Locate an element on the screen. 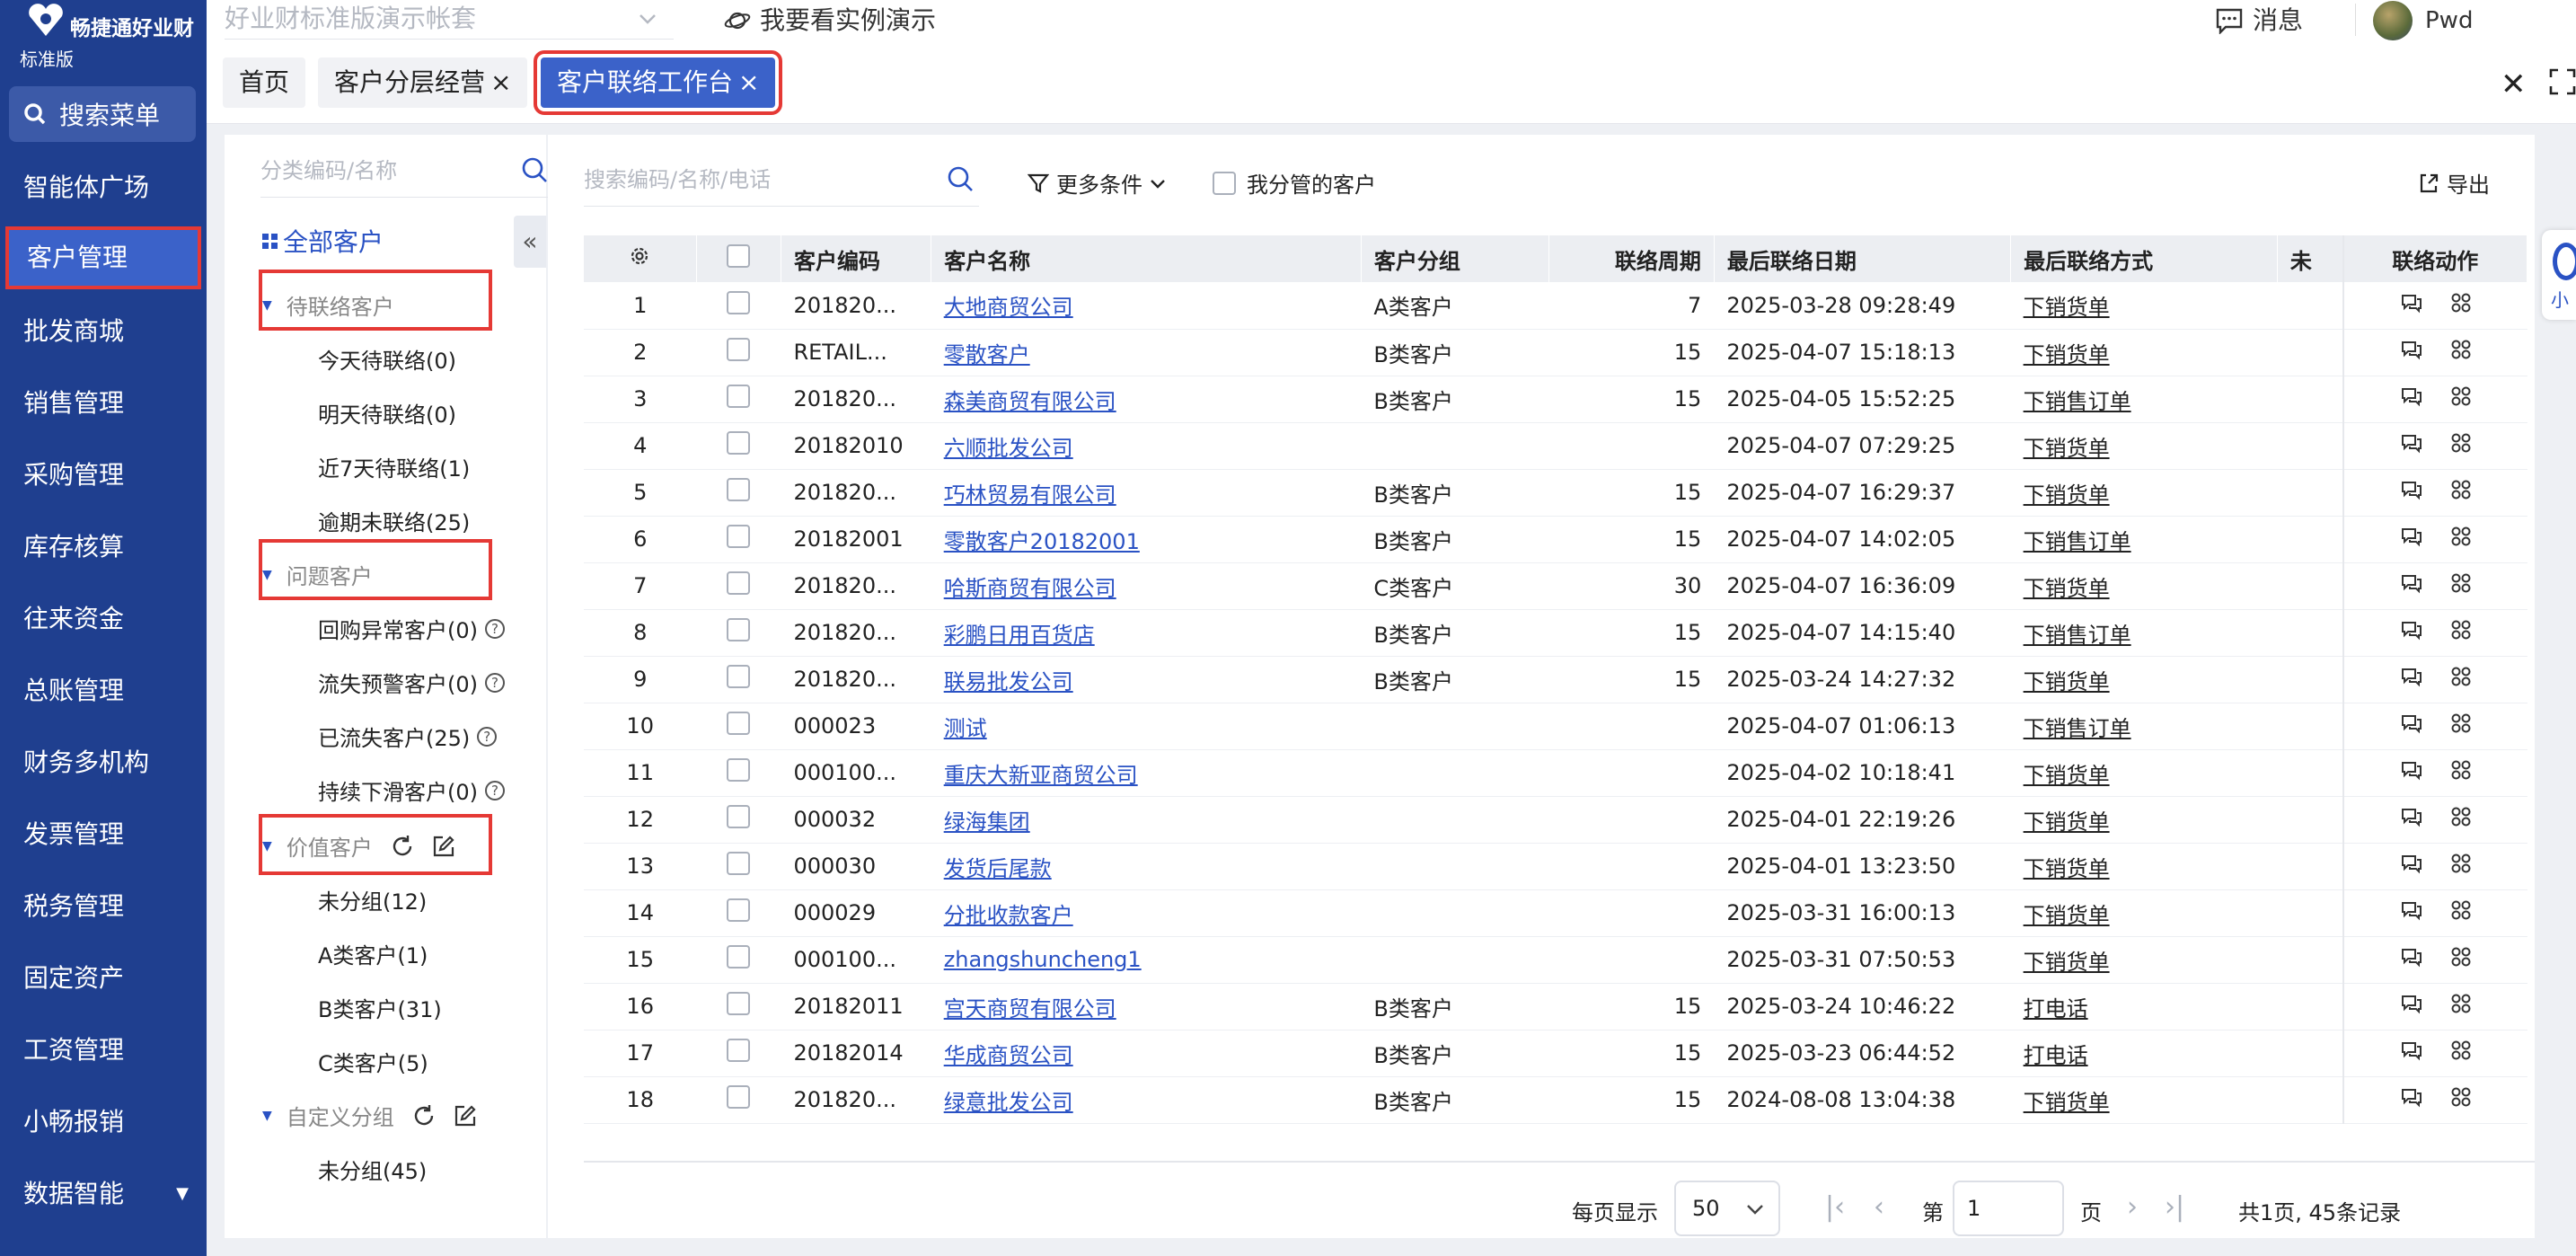 This screenshot has height=1256, width=2576. table-scroll-track is located at coordinates (1559, 1162).